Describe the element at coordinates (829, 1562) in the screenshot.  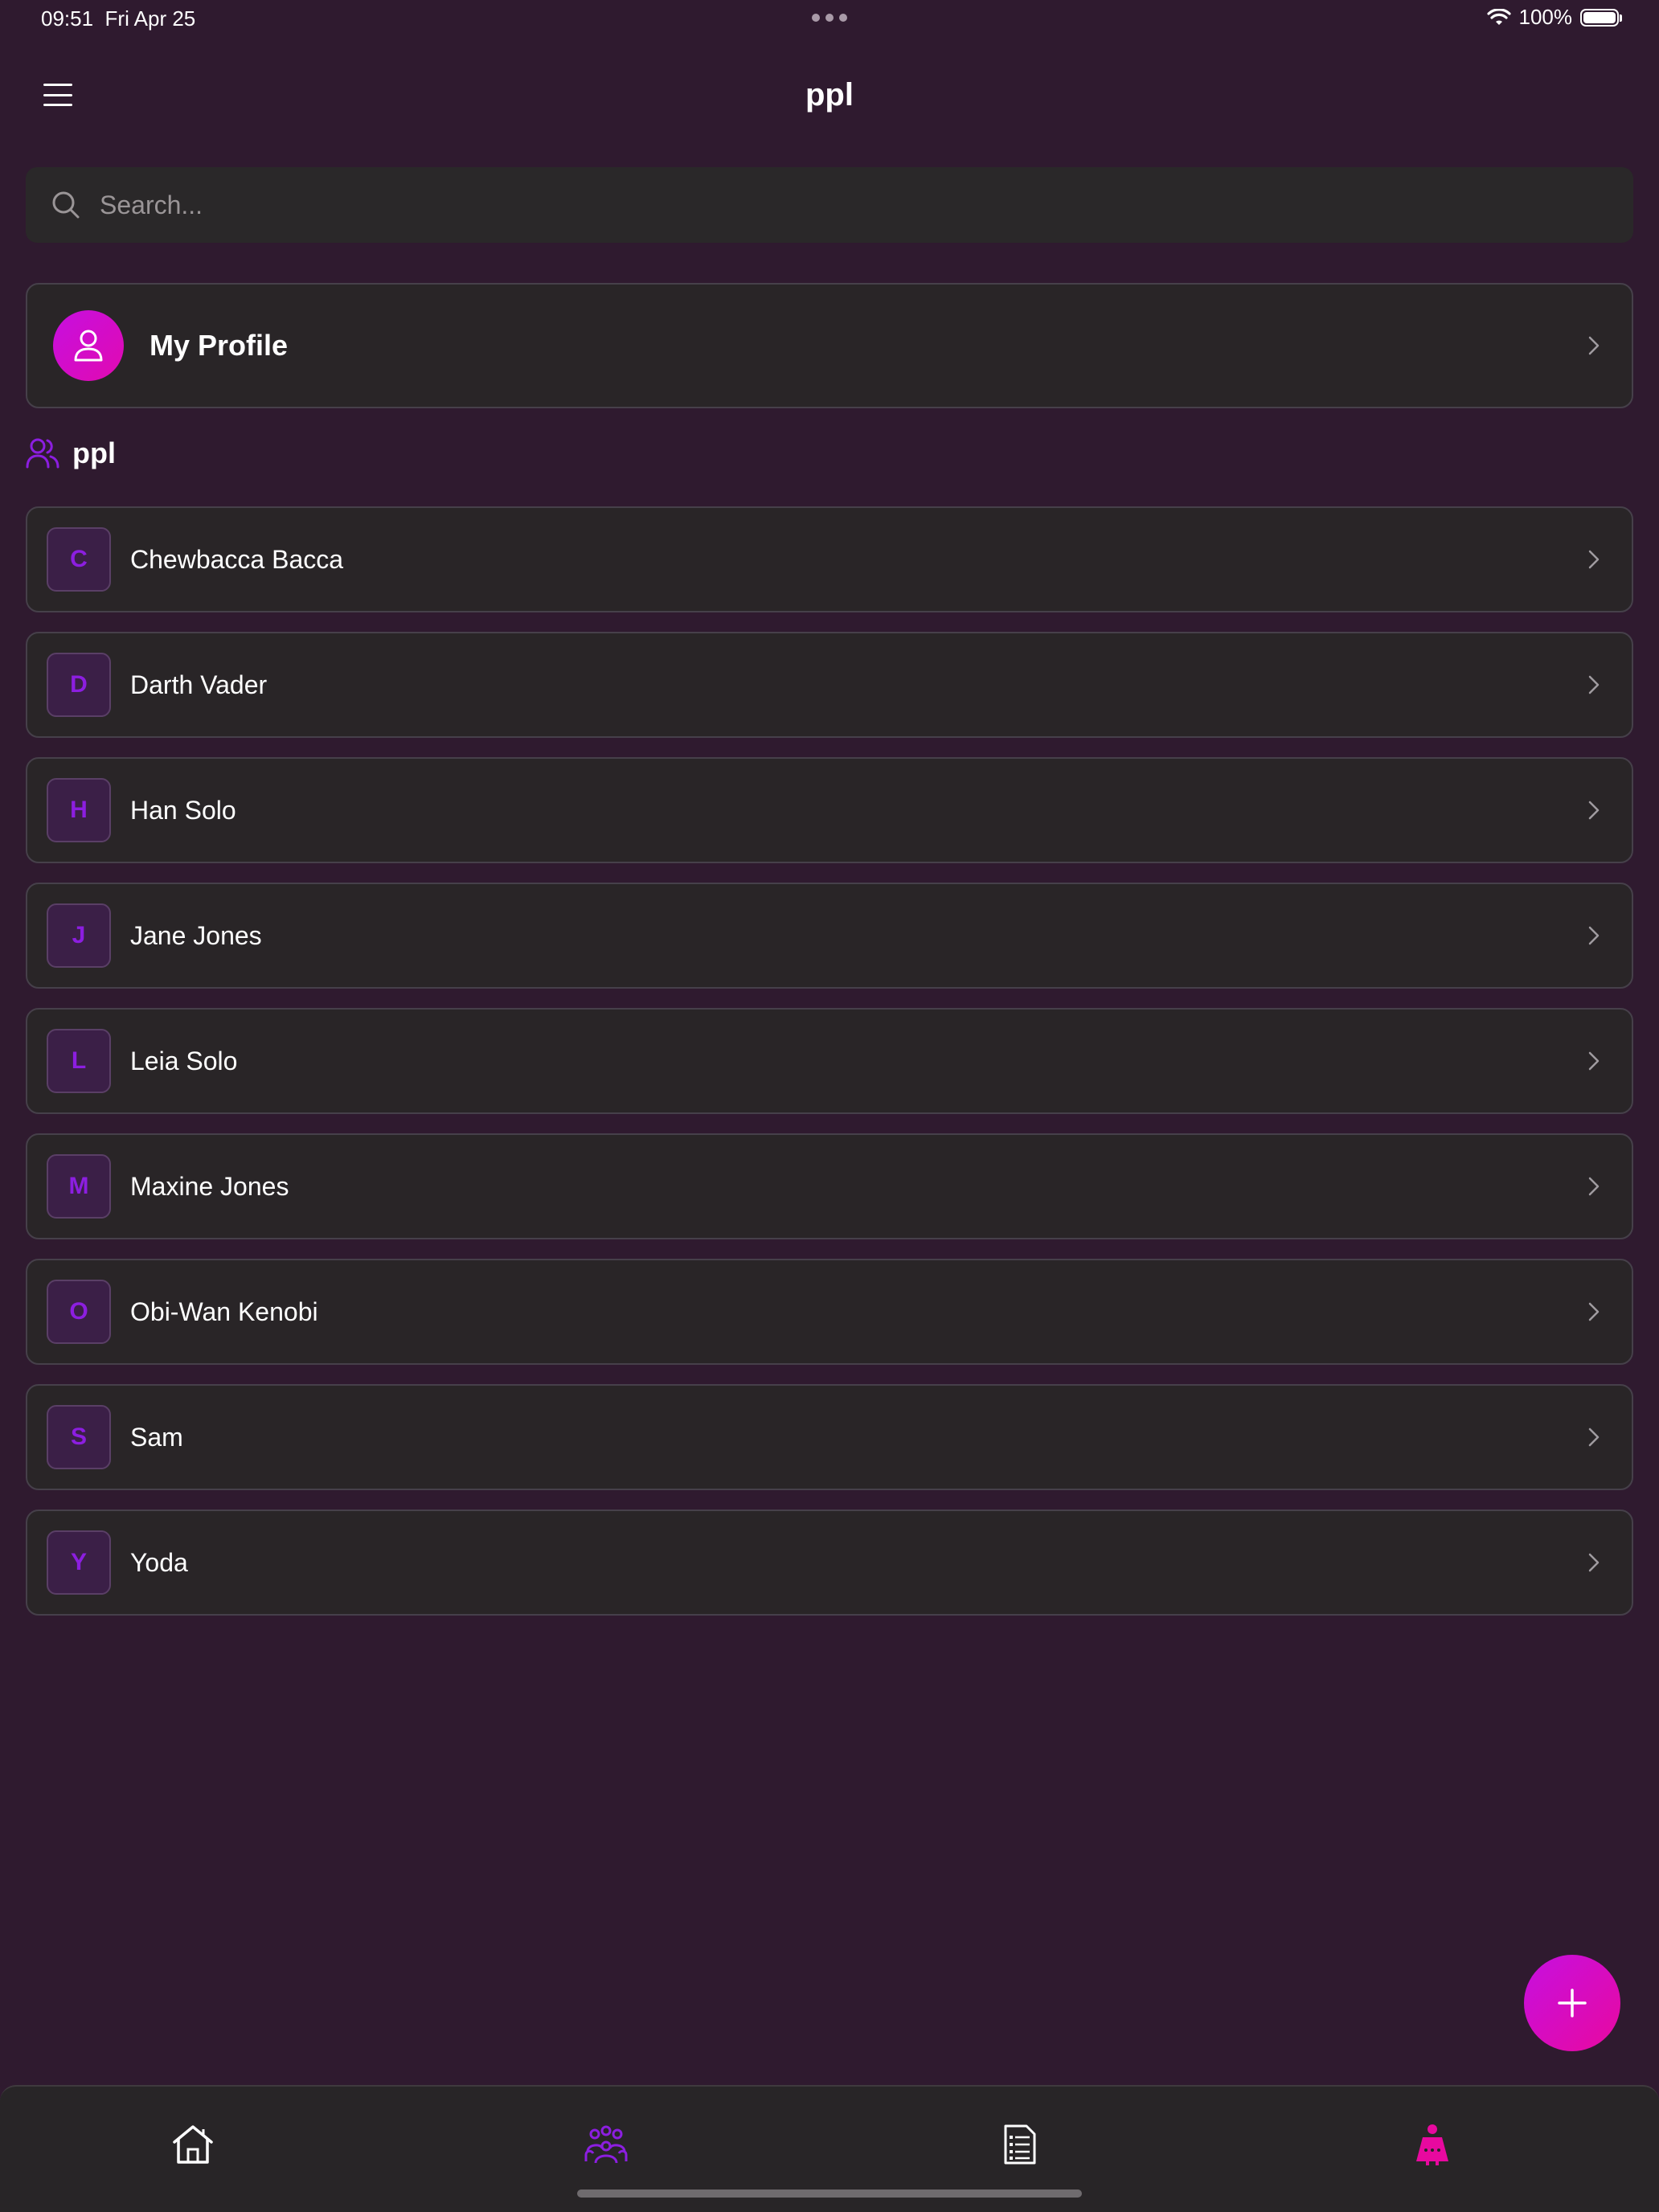
I see `list-item: Y Yoda` at that location.